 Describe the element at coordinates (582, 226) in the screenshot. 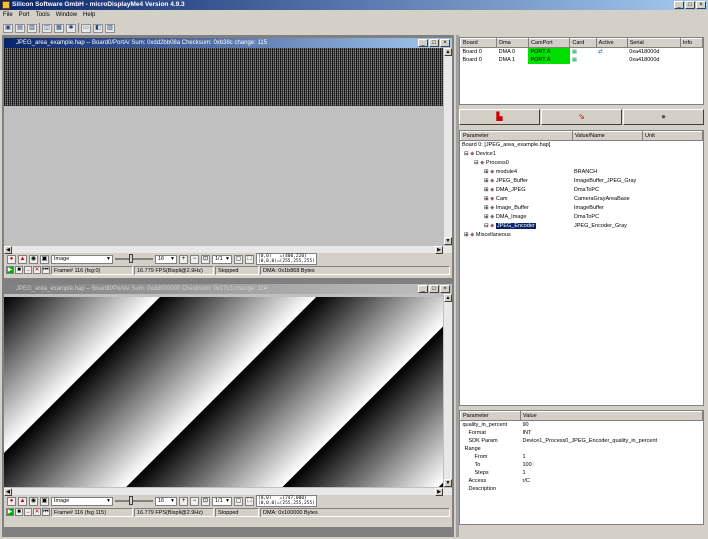

I see `tree-node-jpeg-encoder: ⊟ ◆ JPEG_Encoder JPEG_Encoder_Gray` at that location.